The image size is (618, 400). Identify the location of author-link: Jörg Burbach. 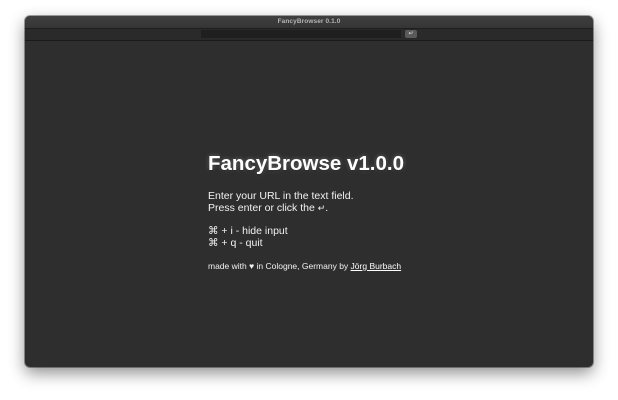
(376, 266).